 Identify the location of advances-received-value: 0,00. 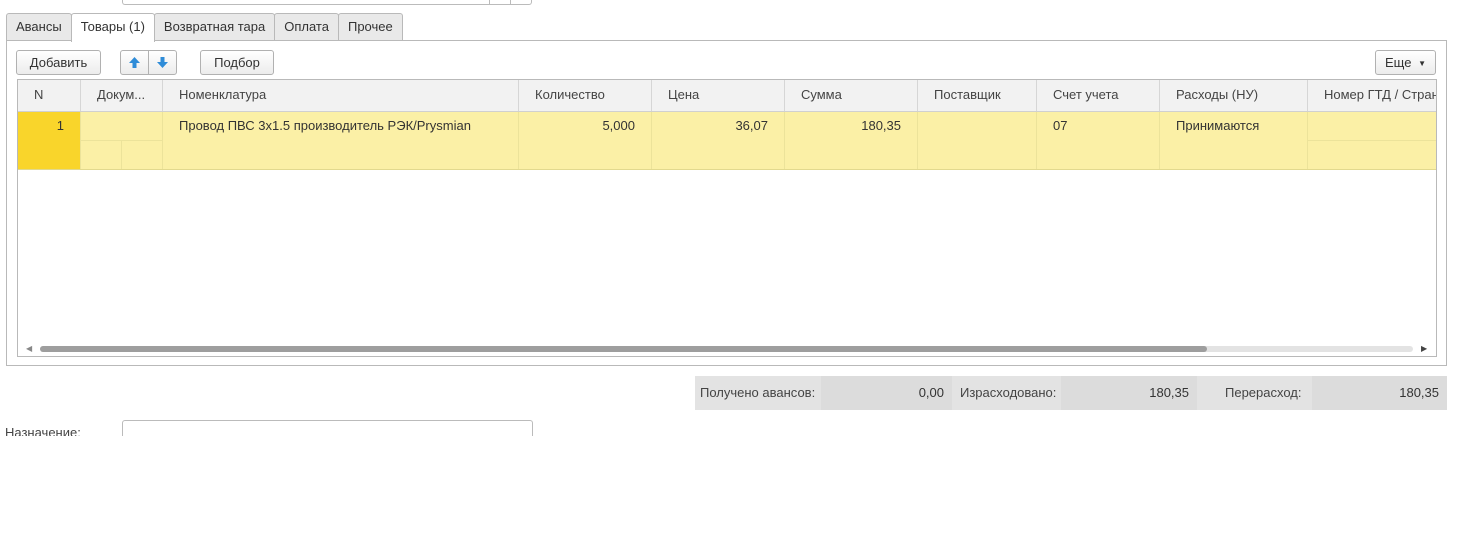
(886, 393).